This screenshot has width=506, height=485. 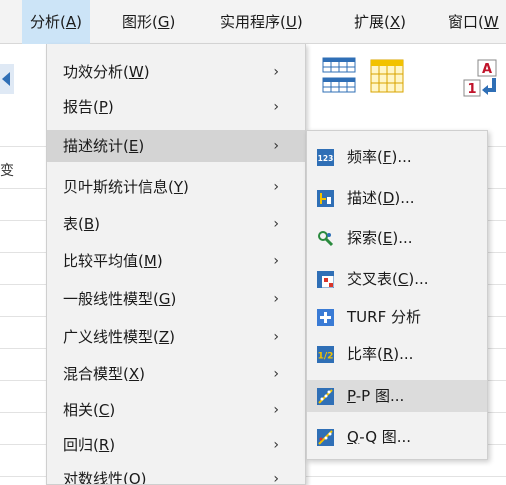 I want to click on menu-bar: 分析(A) 图形(G) 实用程序(U) 扩展(X) 窗口(W, so click(x=253, y=22).